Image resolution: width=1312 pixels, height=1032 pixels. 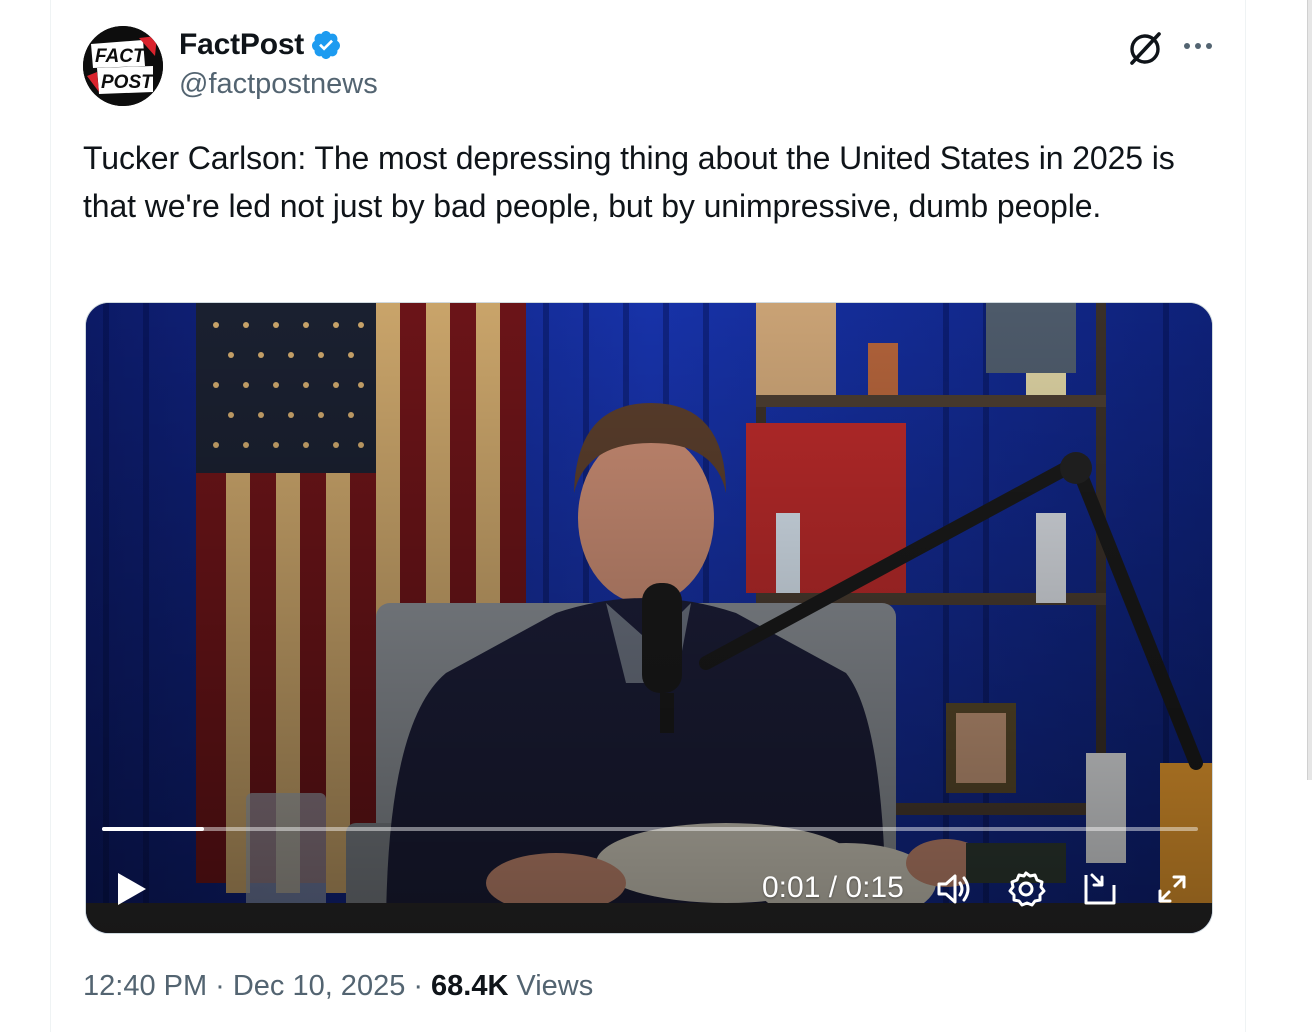 I want to click on avatar-text-fact: FACT, so click(x=120, y=56).